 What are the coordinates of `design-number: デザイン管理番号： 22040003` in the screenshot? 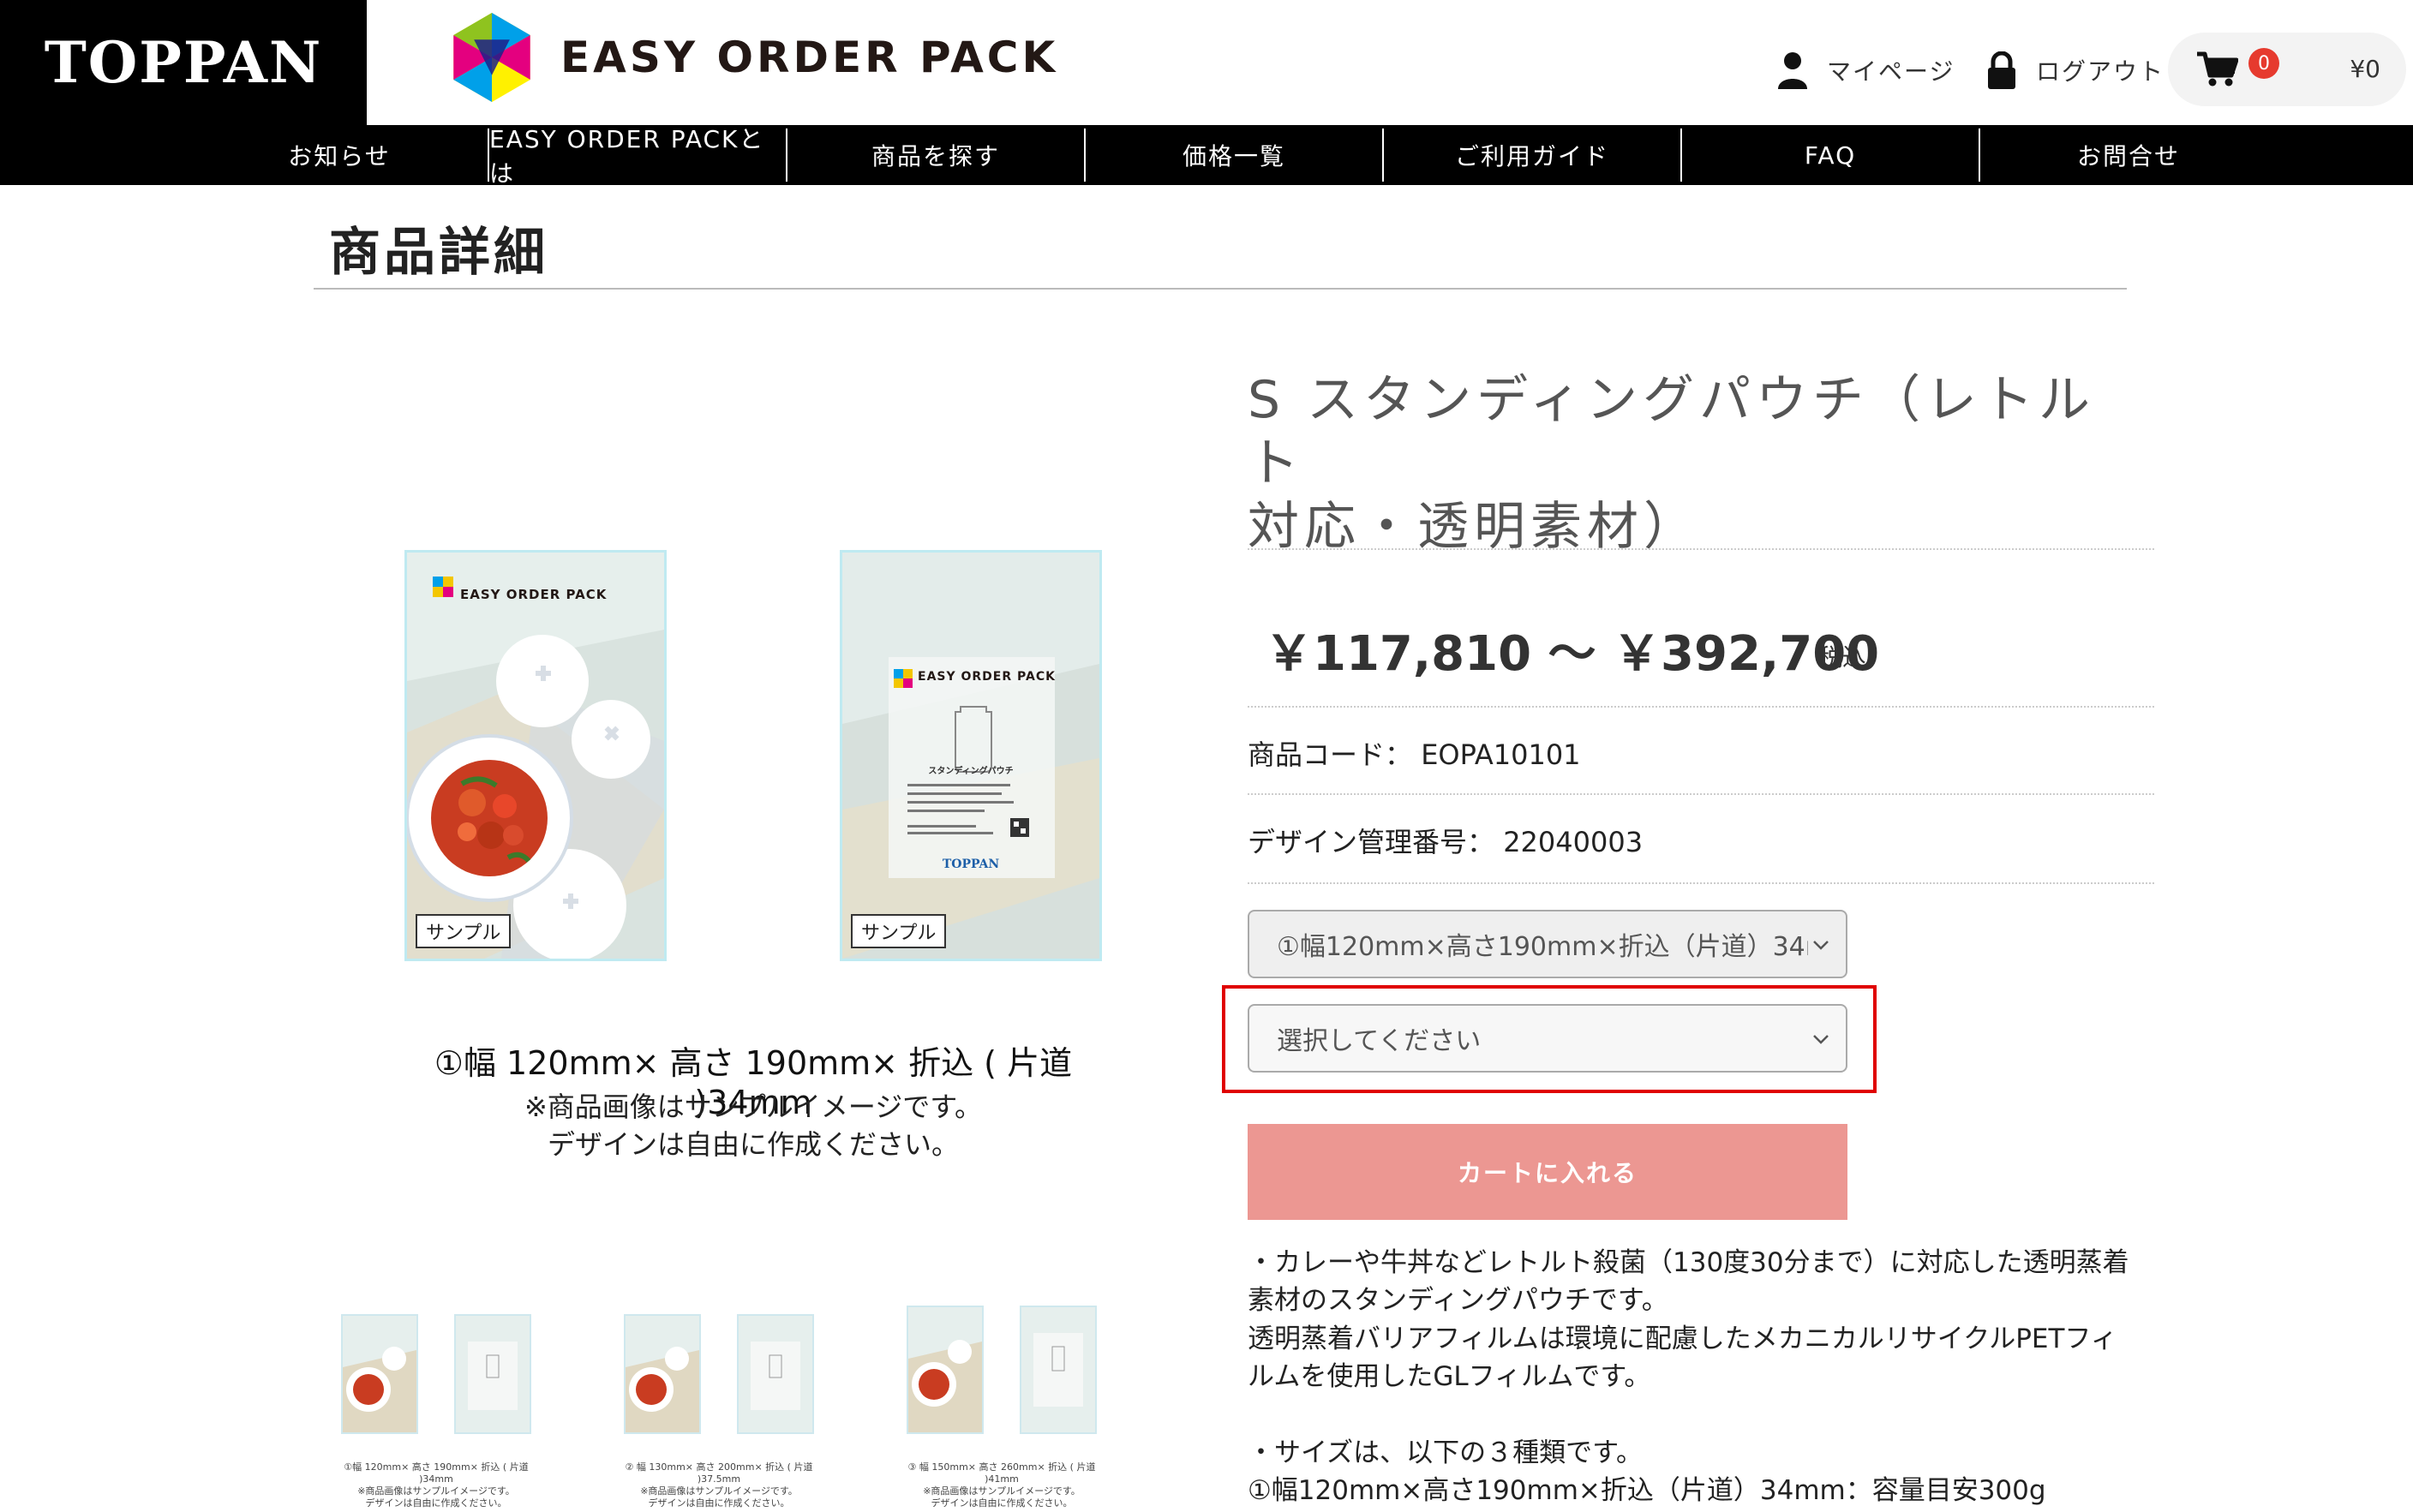 It's located at (1445, 841).